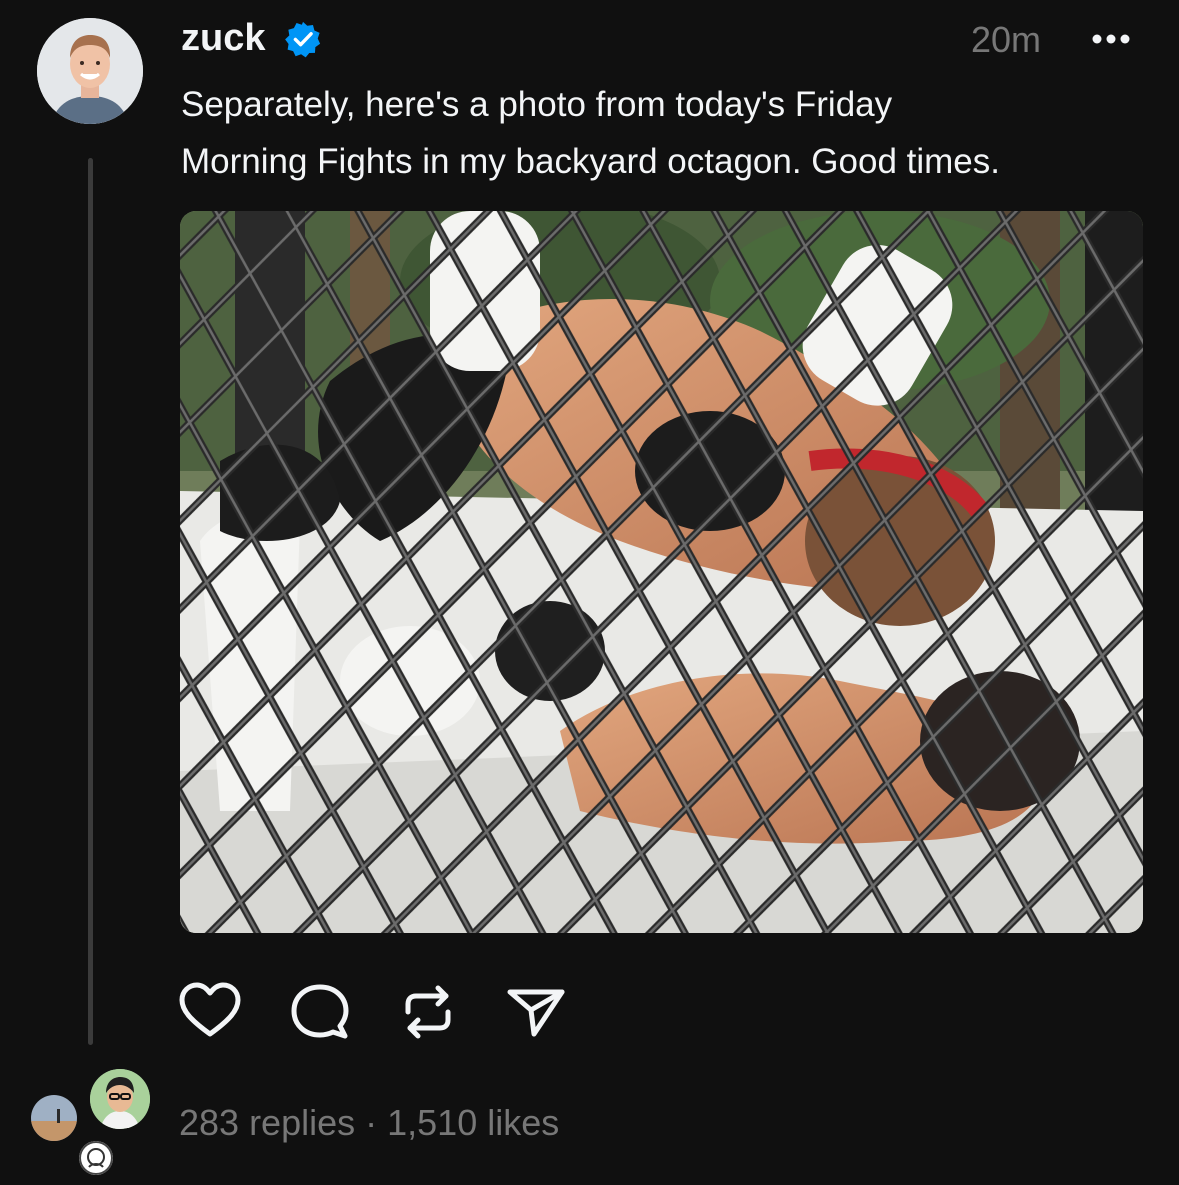  Describe the element at coordinates (267, 1122) in the screenshot. I see `replies-count: 283 replies` at that location.